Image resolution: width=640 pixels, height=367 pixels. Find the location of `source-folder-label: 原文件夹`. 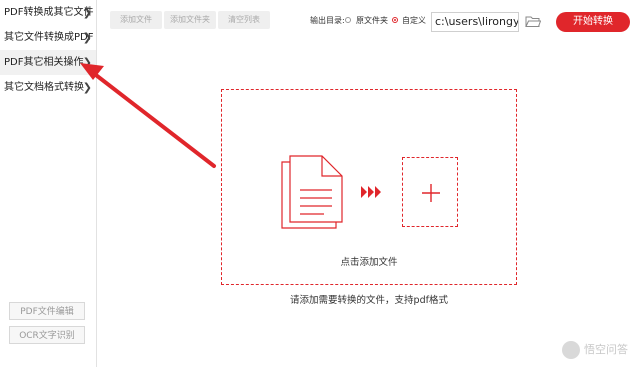

source-folder-label: 原文件夹 is located at coordinates (372, 20).